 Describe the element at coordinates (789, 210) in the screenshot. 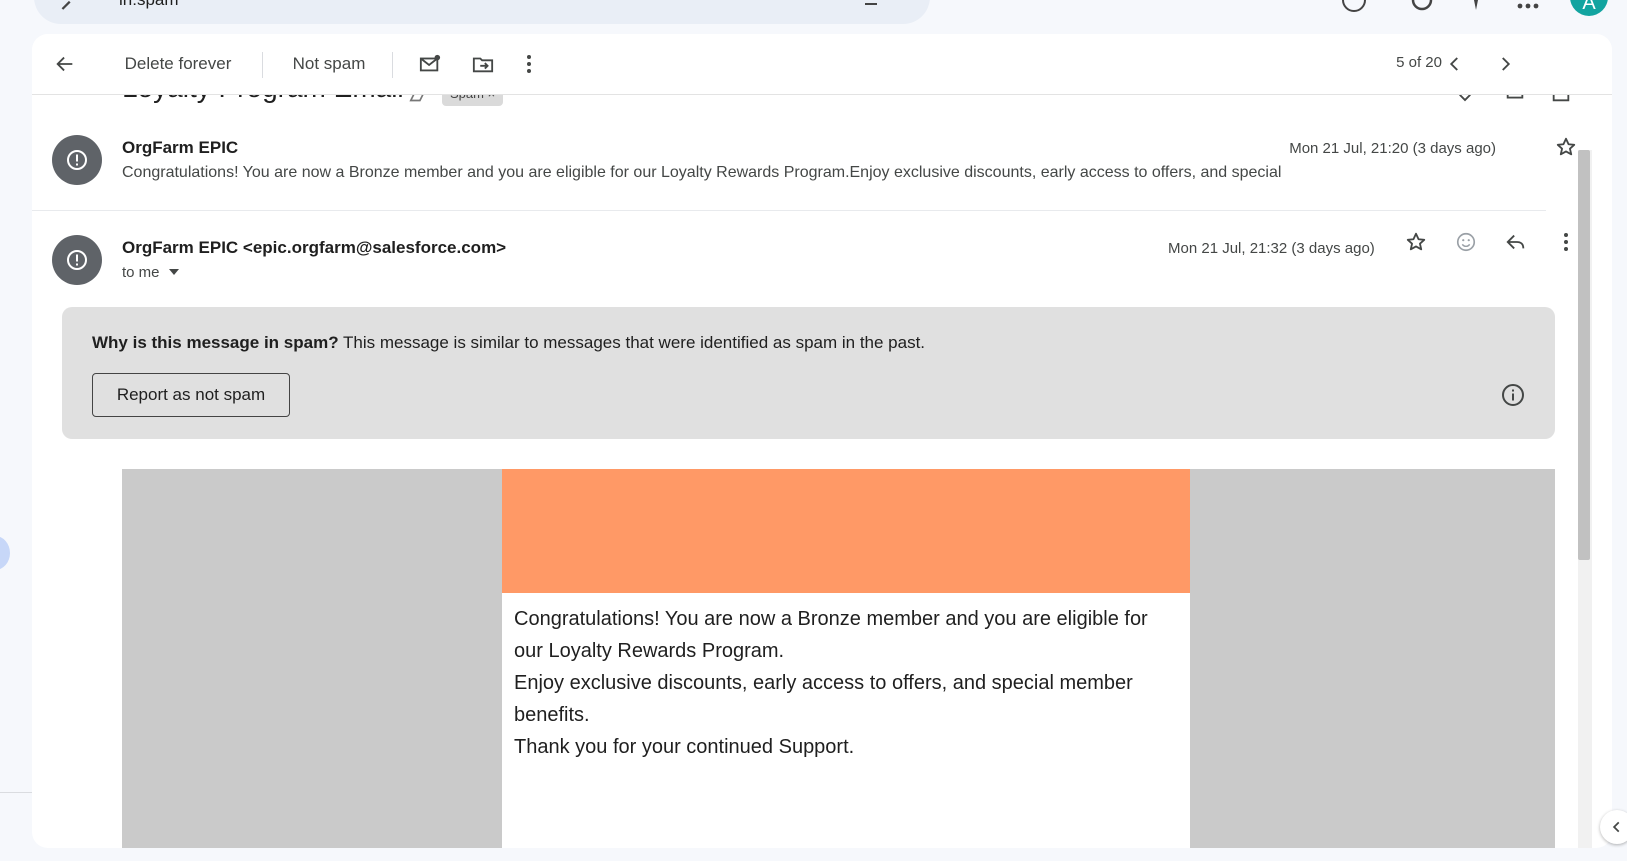

I see `message-divider` at that location.